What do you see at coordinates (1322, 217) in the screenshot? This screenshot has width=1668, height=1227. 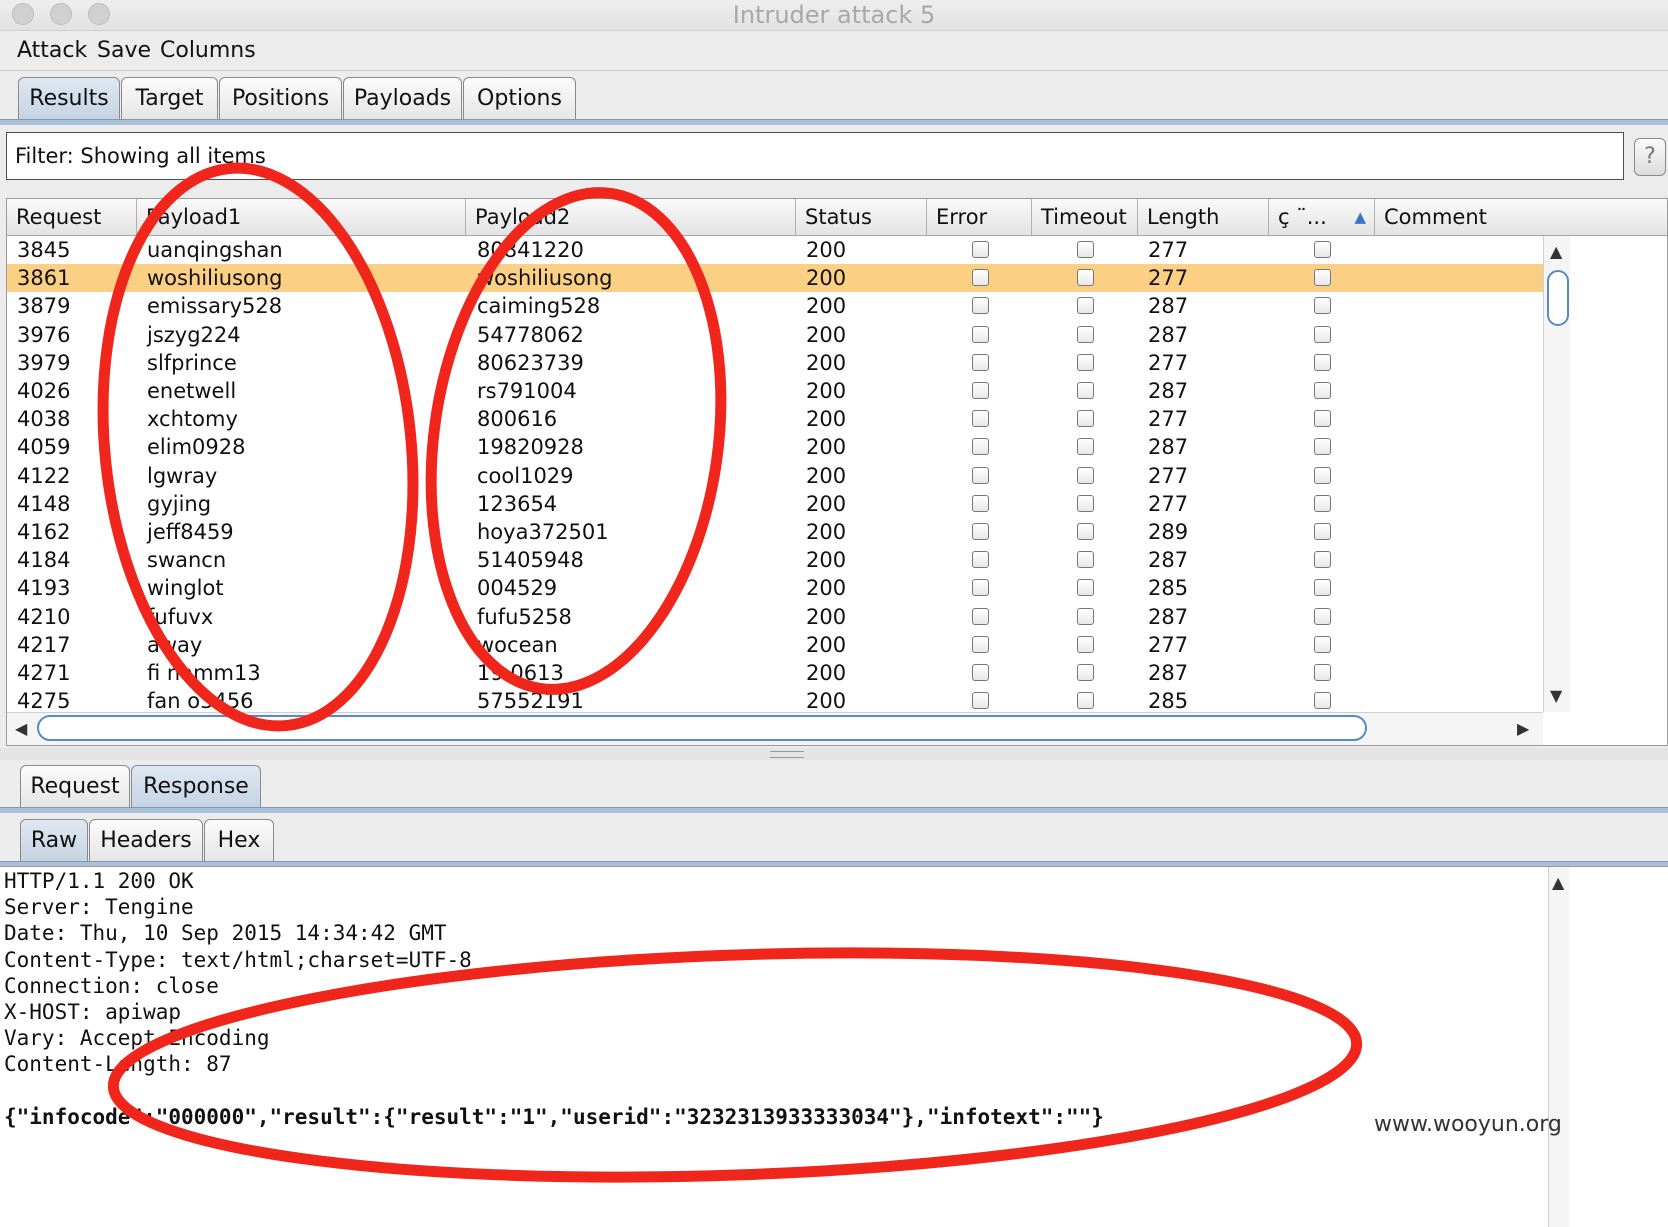 I see `column-header-sorted: ç ¨... ▲` at bounding box center [1322, 217].